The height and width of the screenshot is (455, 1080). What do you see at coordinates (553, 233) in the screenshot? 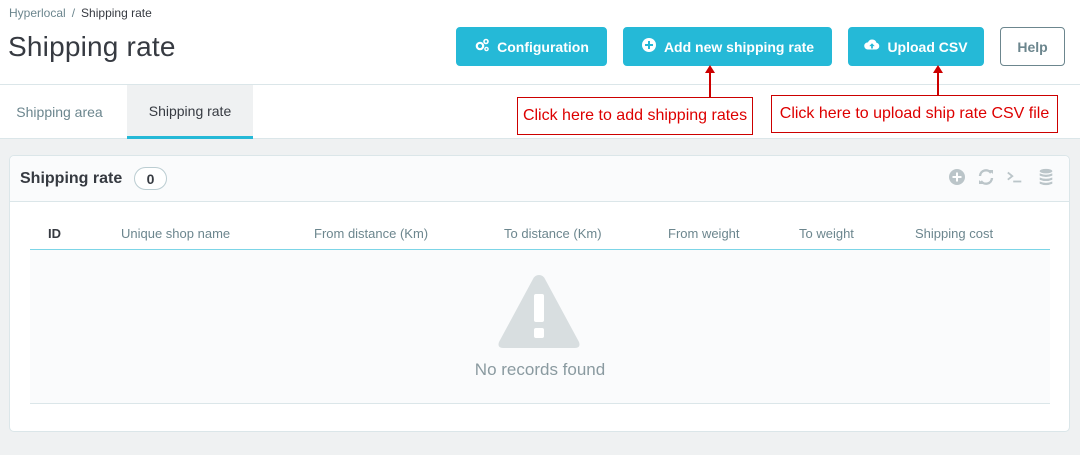
I see `column-header-to-distance: To distance (Km)` at bounding box center [553, 233].